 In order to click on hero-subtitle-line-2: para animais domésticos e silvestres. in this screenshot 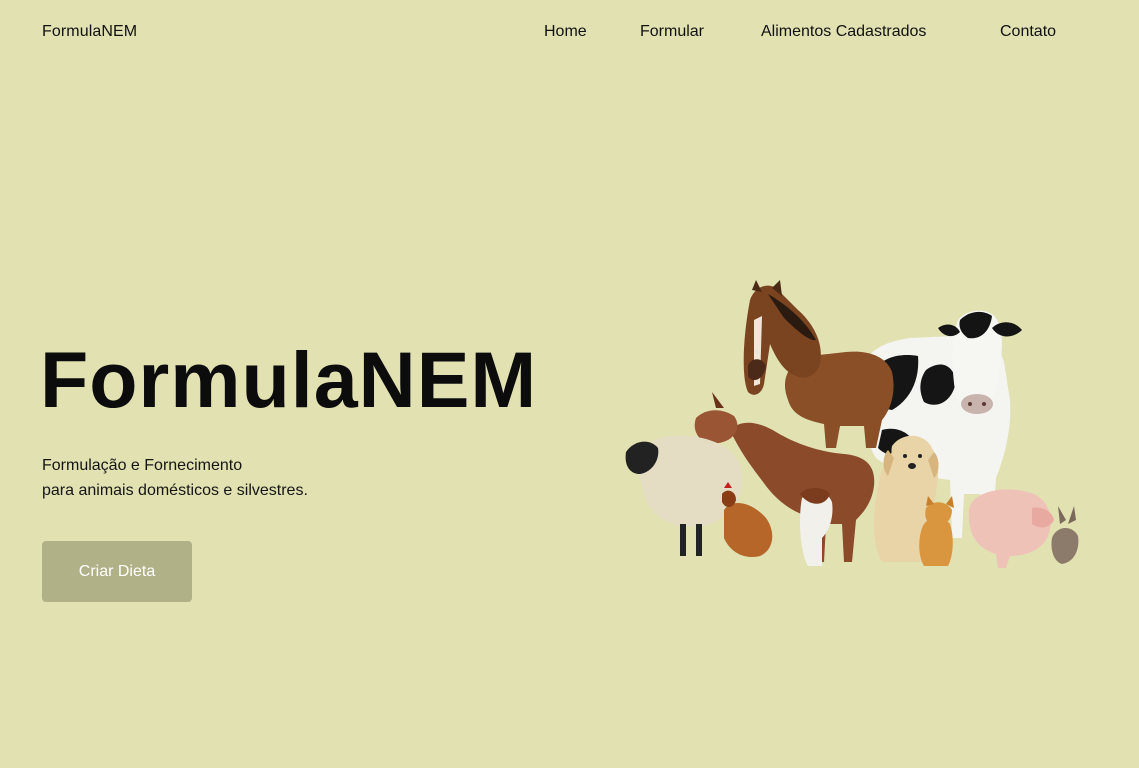, I will do `click(175, 490)`.